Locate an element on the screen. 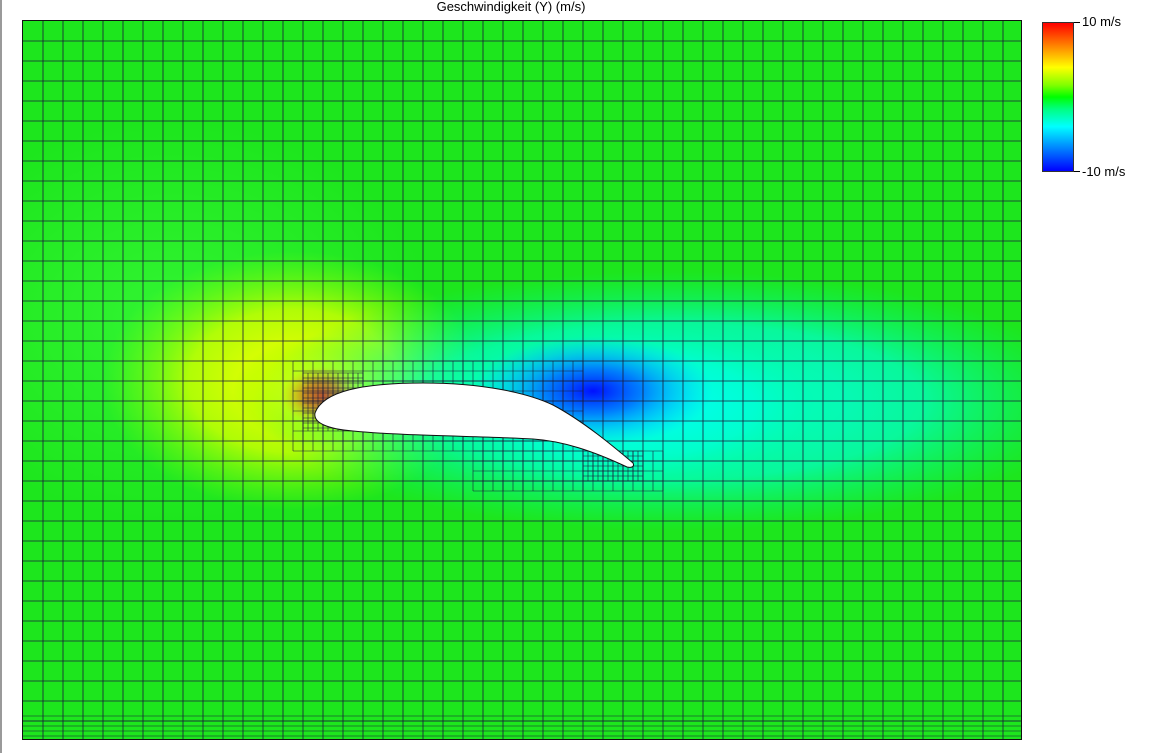  colorbar-min-label: -10 m/s is located at coordinates (1104, 171).